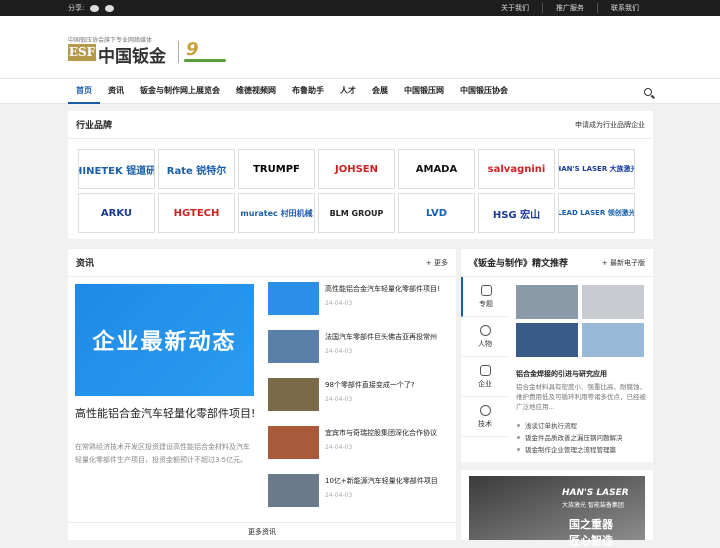 This screenshot has width=720, height=548. I want to click on brand-logo: muratec 村田机械, so click(276, 213).